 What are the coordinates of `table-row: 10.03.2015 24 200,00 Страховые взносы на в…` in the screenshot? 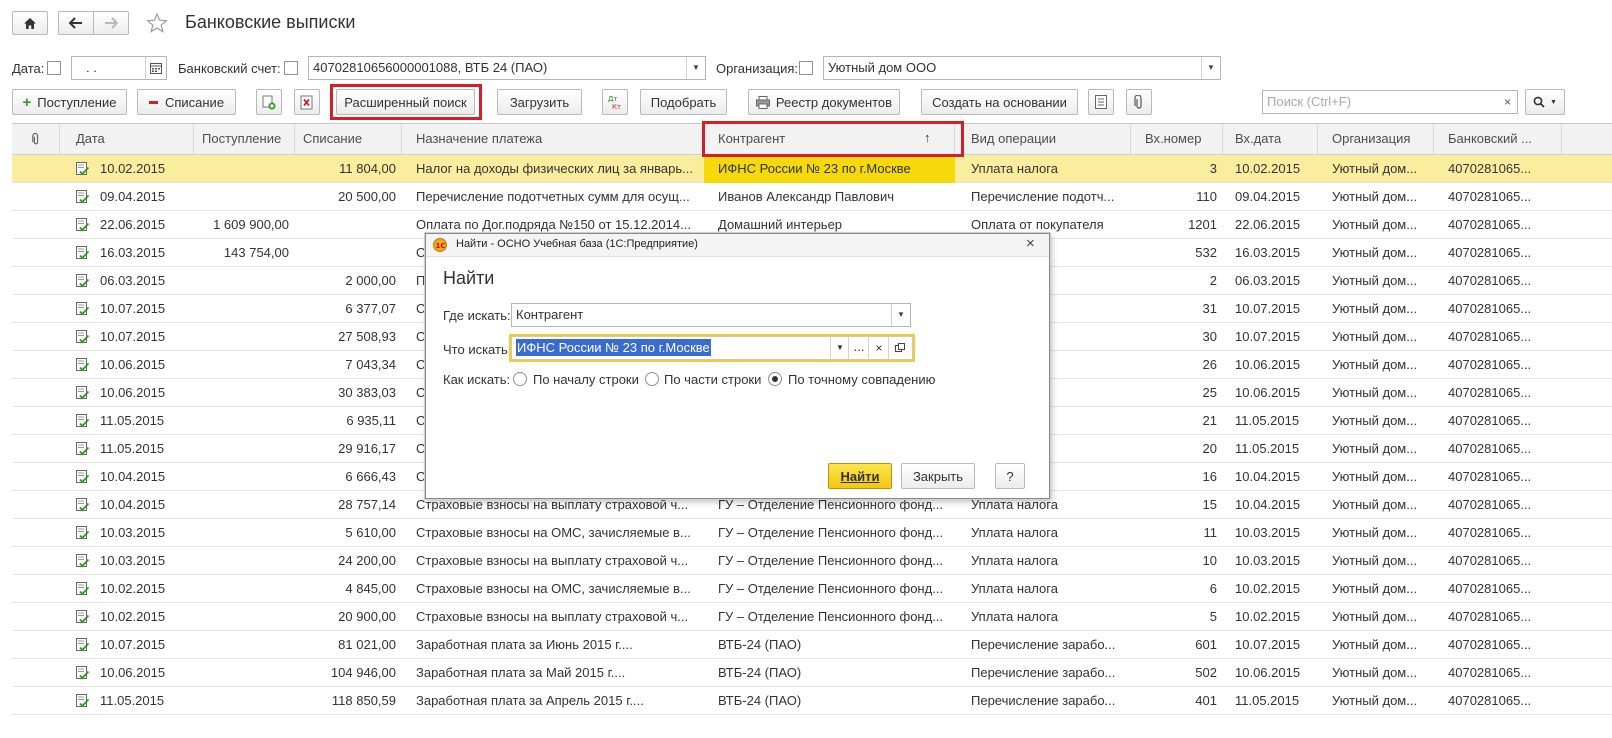 It's located at (812, 561).